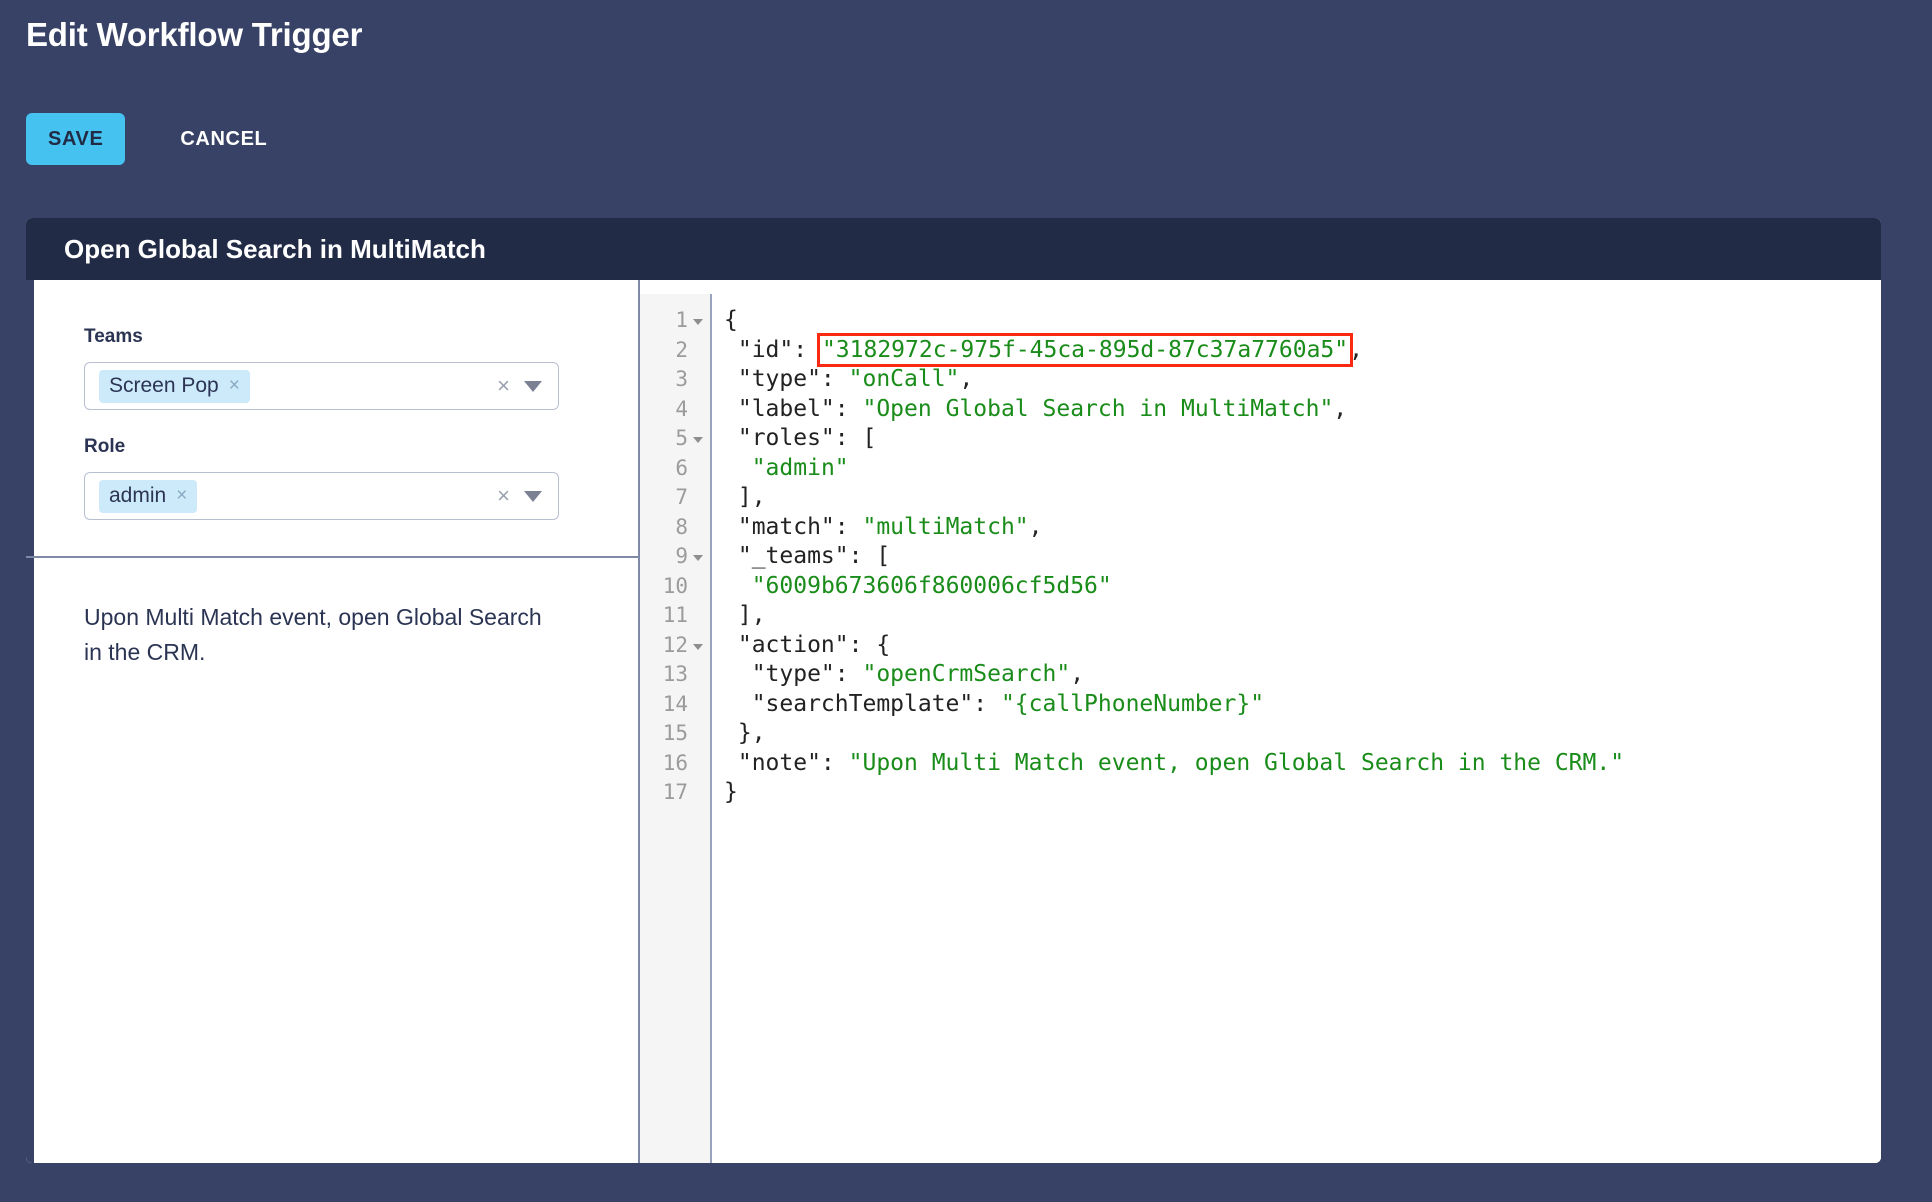 The image size is (1932, 1202). I want to click on action-bar: SAVE CANCEL, so click(146, 139).